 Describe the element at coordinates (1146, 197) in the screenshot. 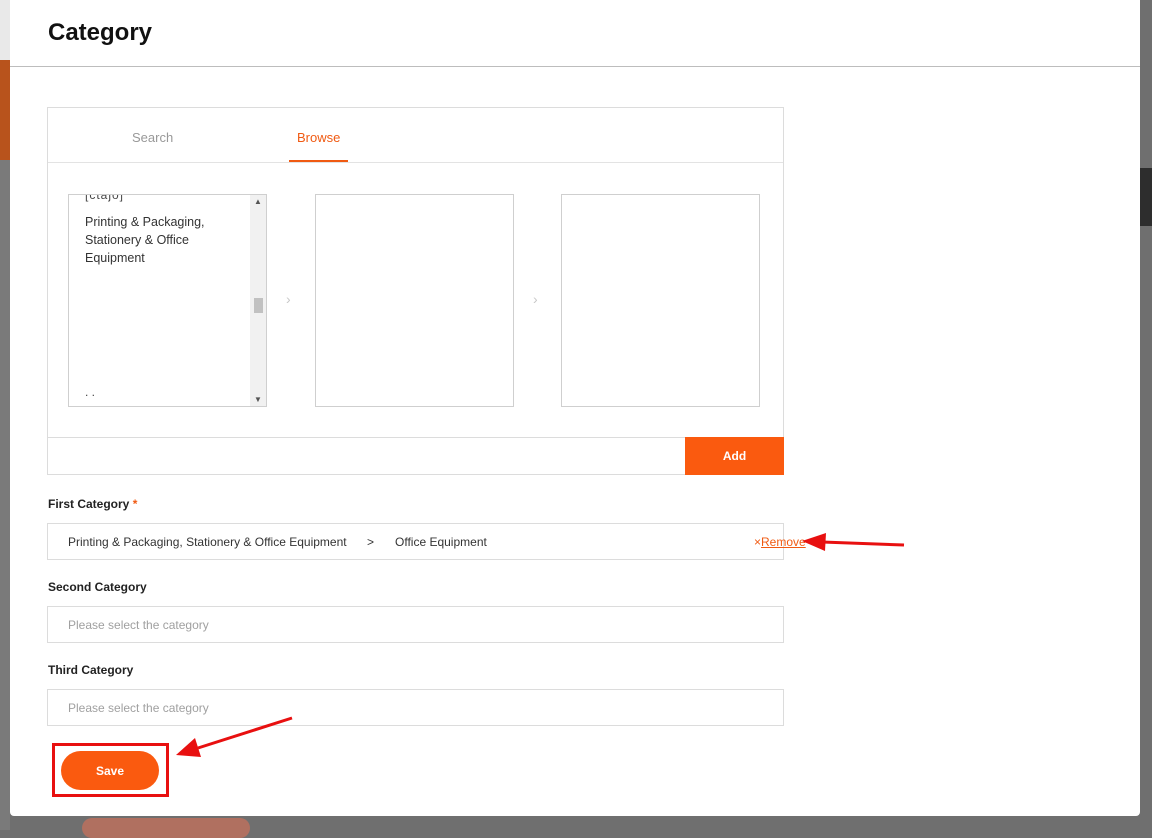

I see `background-side-tab-fragment` at that location.